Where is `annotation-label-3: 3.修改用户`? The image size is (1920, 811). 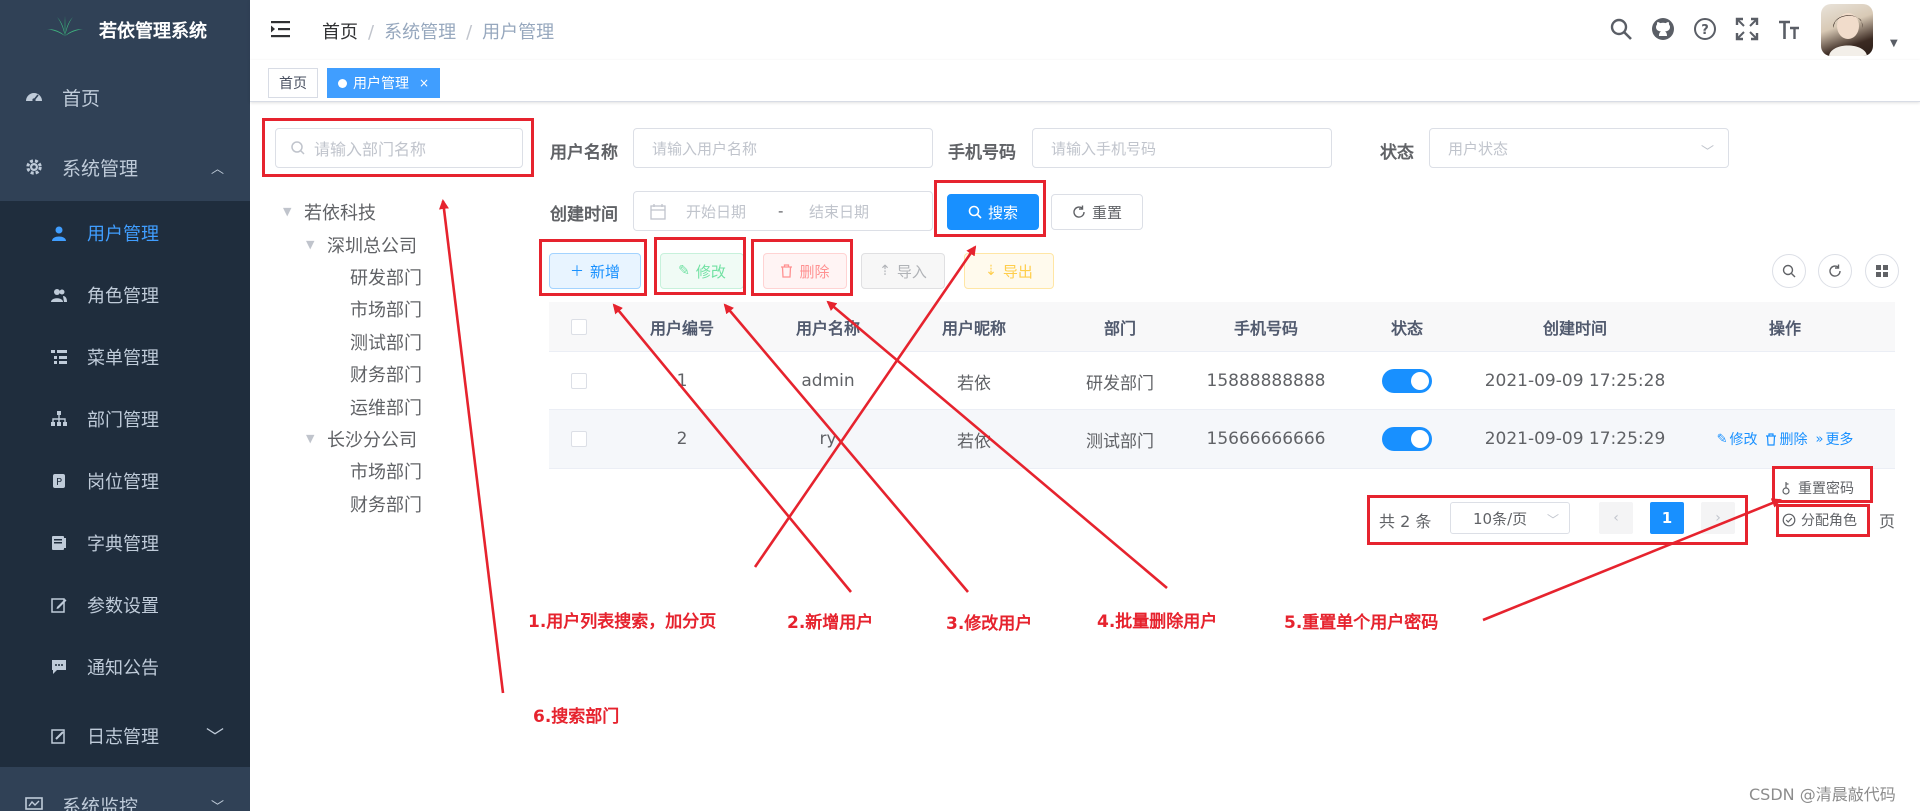
annotation-label-3: 3.修改用户 is located at coordinates (989, 624).